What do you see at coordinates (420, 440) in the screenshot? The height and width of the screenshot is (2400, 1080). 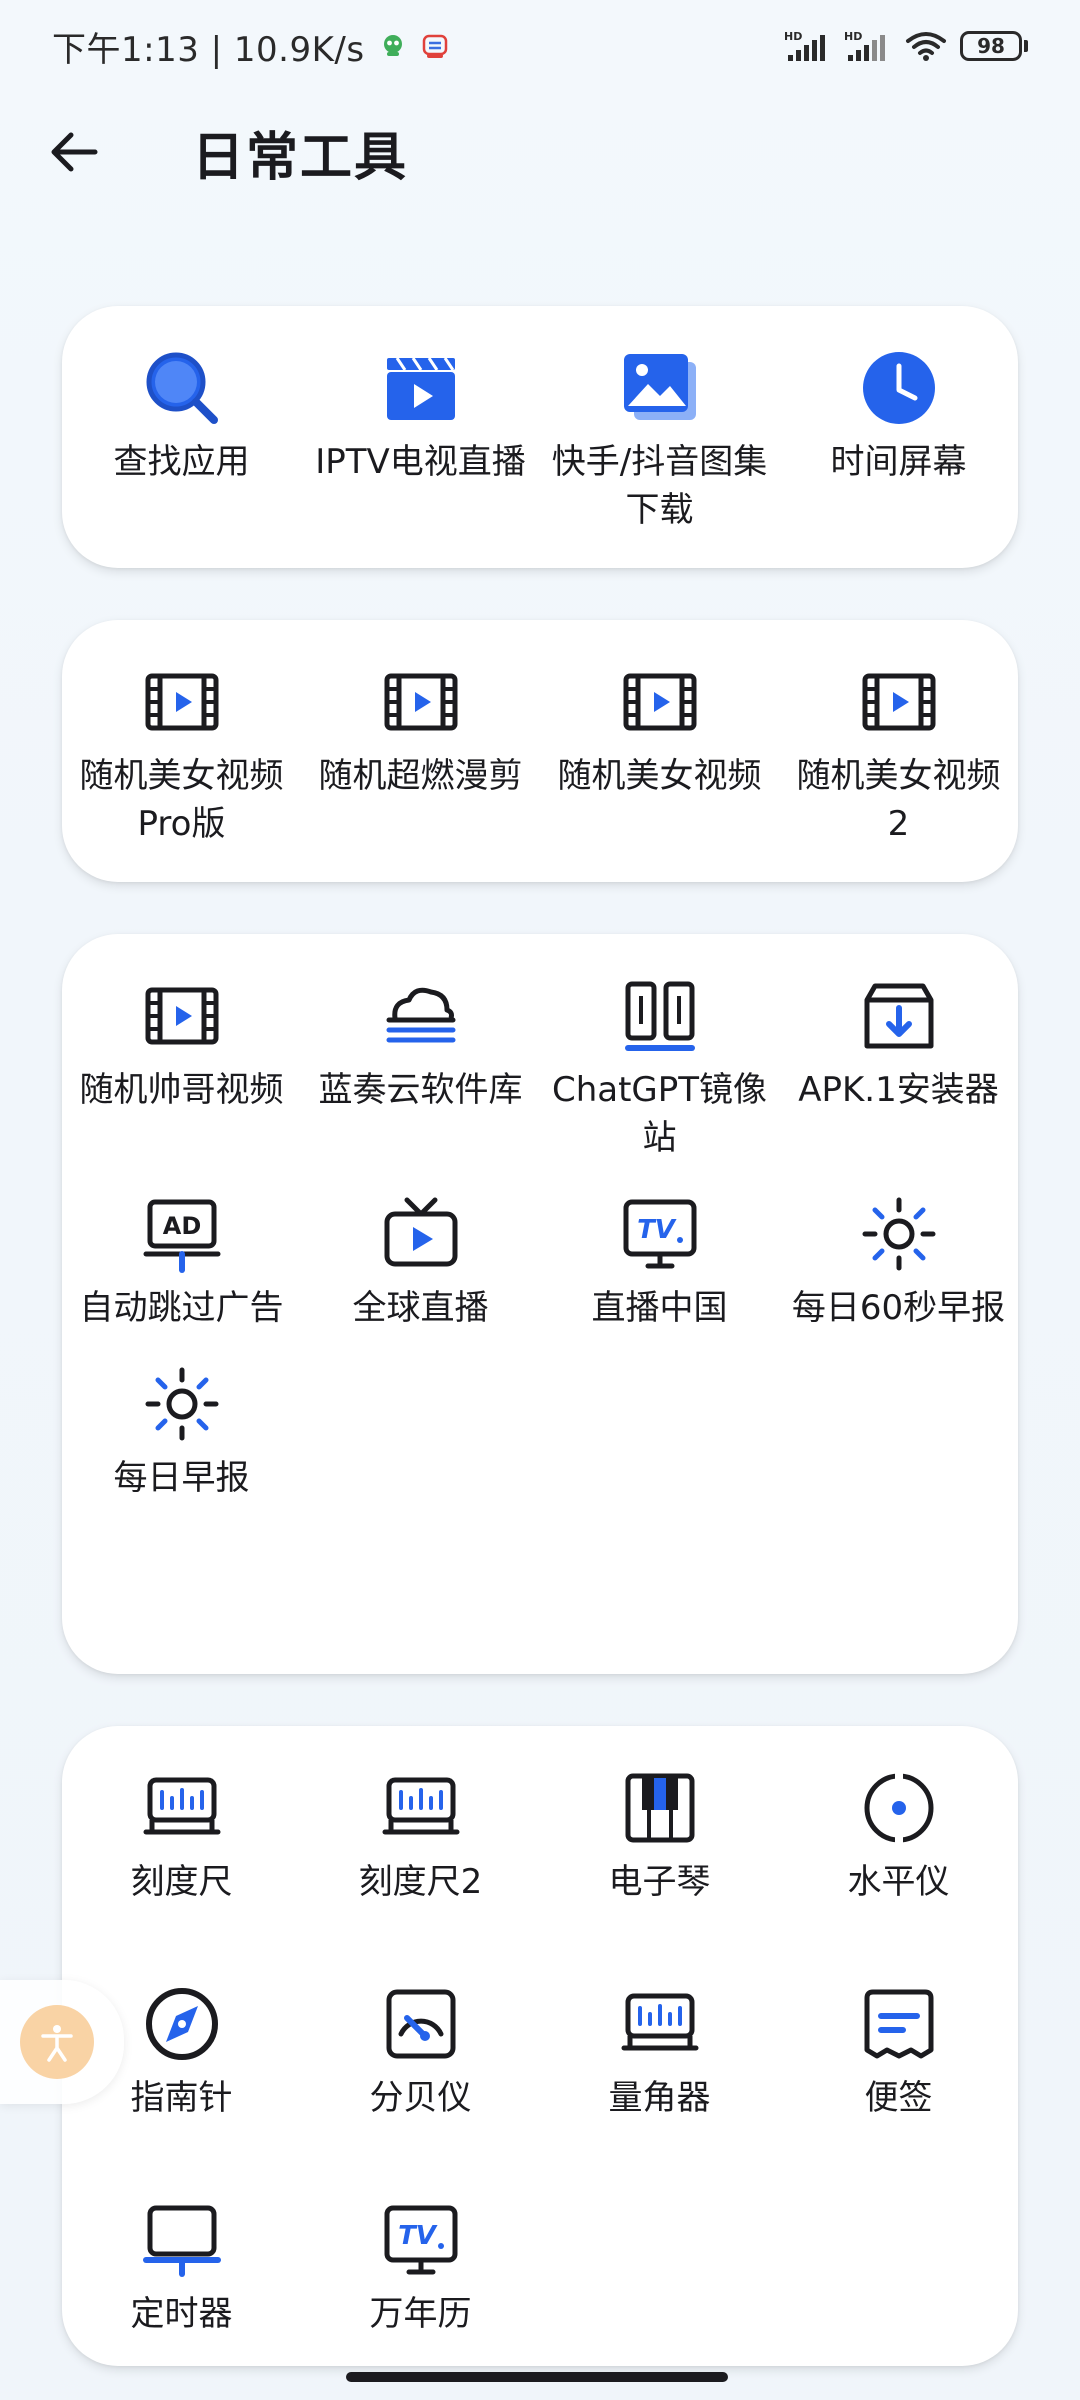 I see `tool-iptv: IPTV电视直播` at bounding box center [420, 440].